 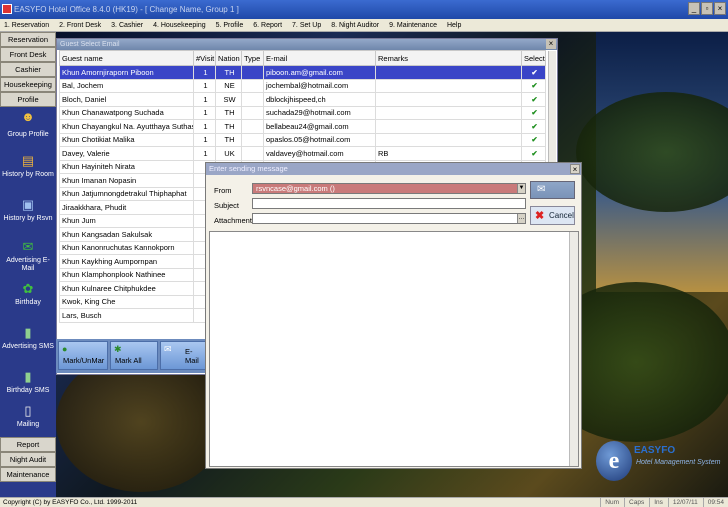 What do you see at coordinates (611, 502) in the screenshot?
I see `num-indicator: Num` at bounding box center [611, 502].